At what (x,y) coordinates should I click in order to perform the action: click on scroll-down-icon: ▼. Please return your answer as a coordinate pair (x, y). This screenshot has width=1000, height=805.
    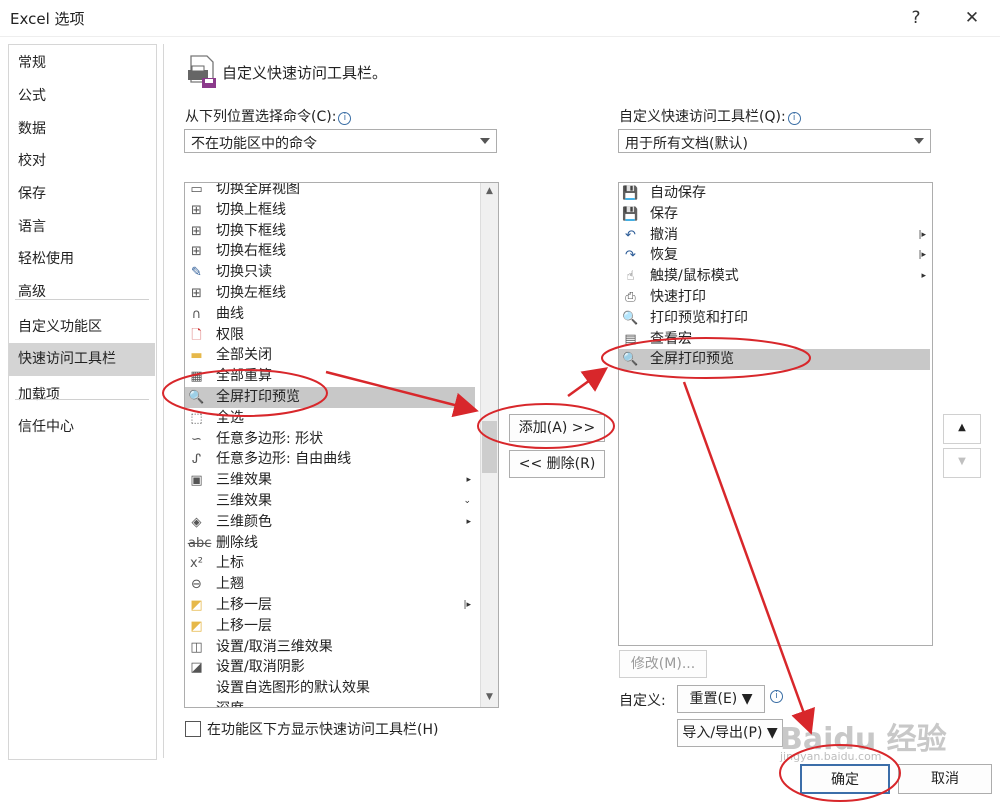
    Looking at the image, I should click on (489, 697).